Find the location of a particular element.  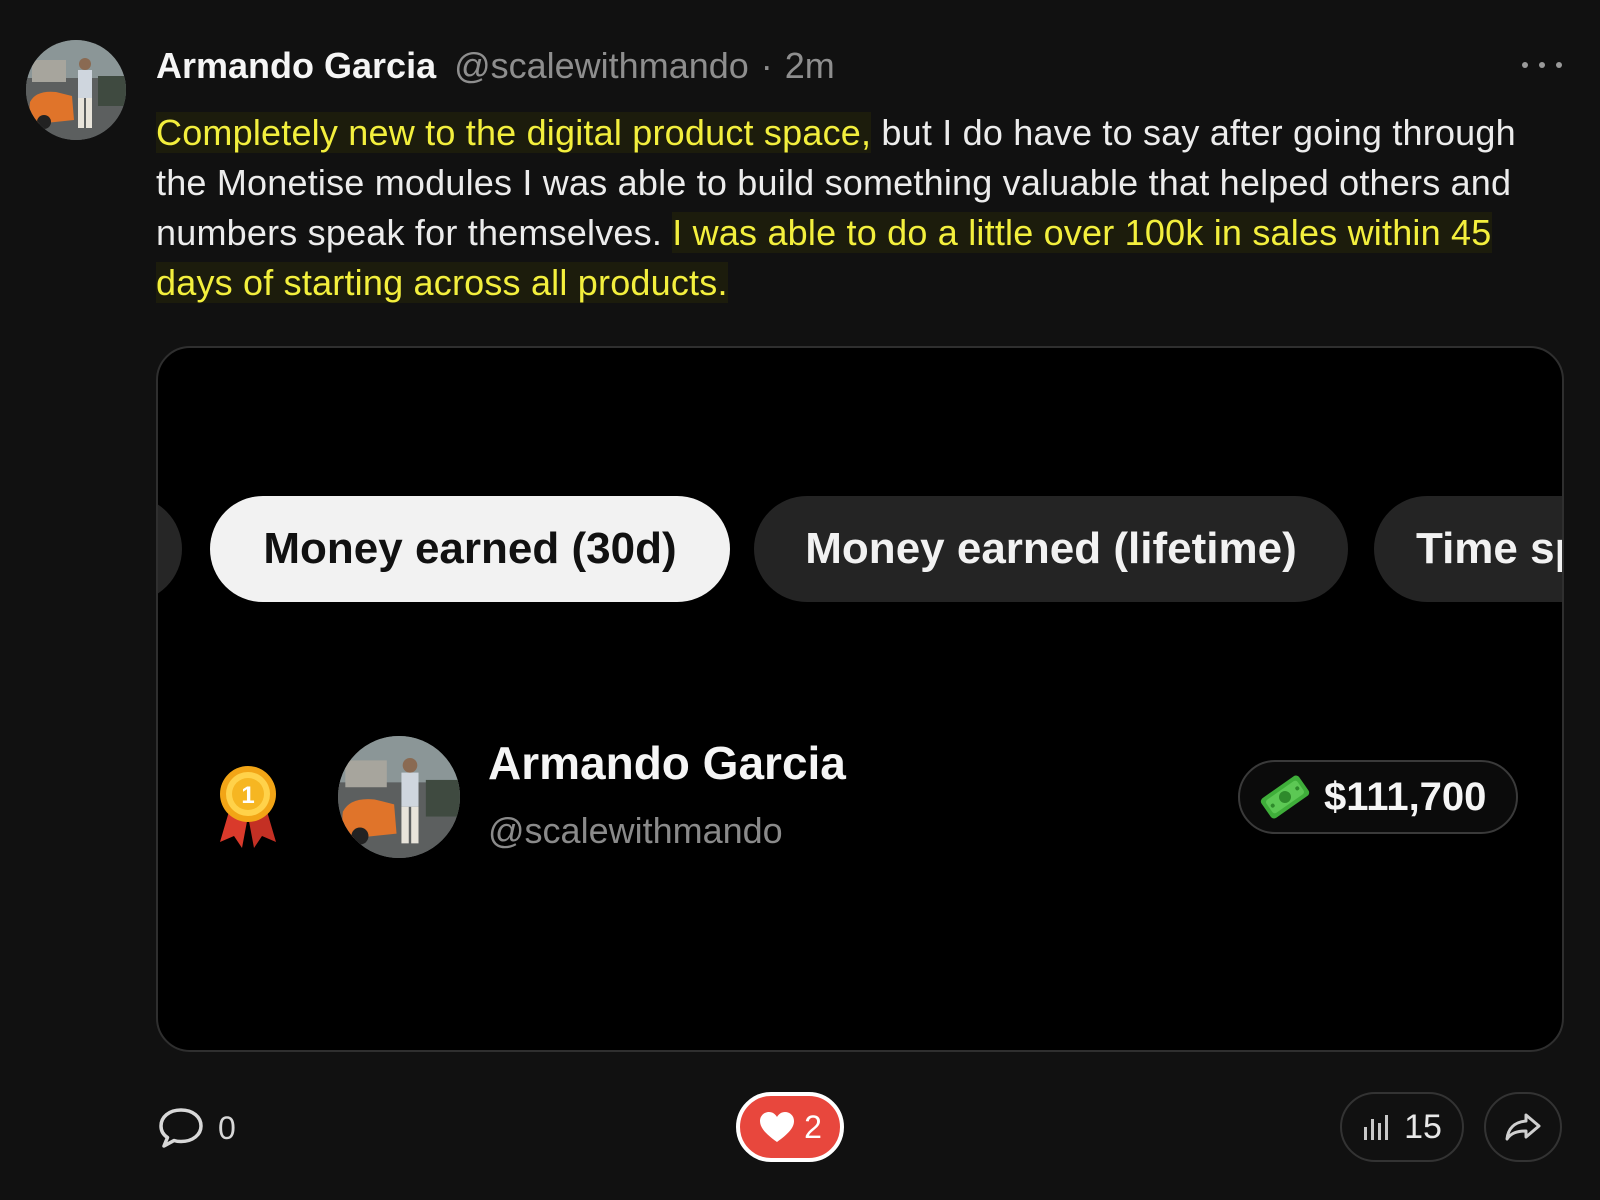

share-arrow-icon is located at coordinates (1523, 1127).